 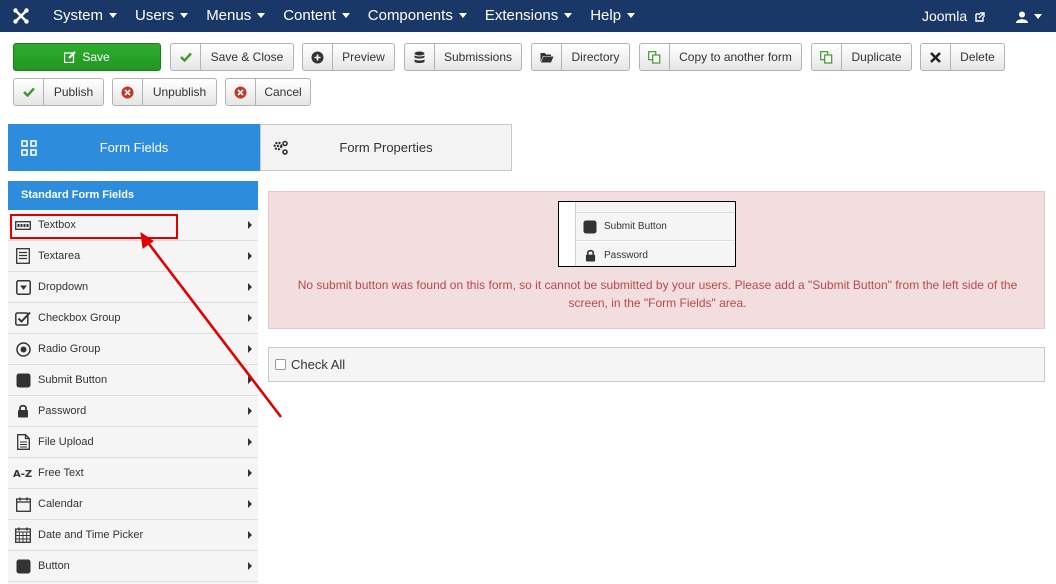 What do you see at coordinates (62, 411) in the screenshot?
I see `sidebar-item-label: Password` at bounding box center [62, 411].